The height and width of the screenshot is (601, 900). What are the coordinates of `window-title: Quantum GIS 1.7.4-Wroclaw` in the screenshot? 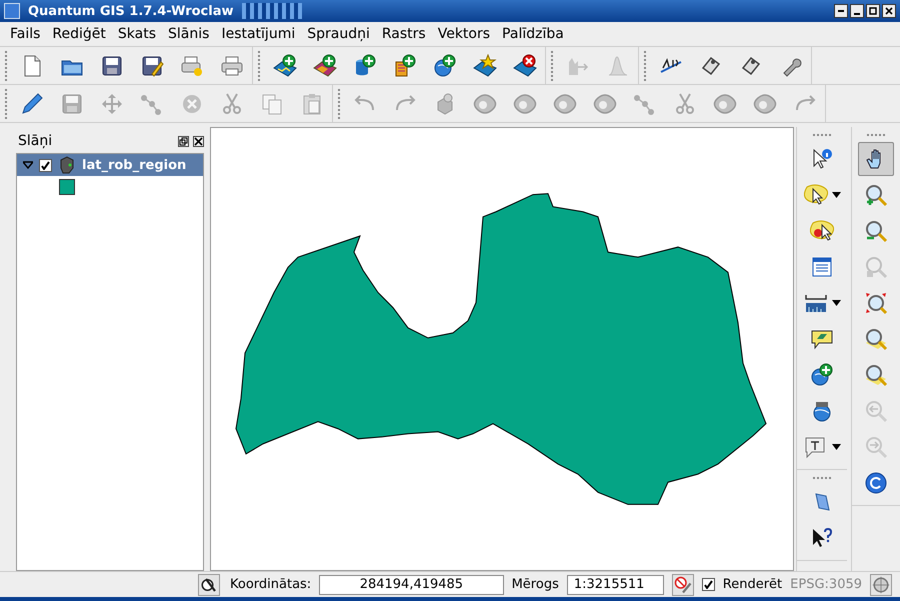 It's located at (131, 11).